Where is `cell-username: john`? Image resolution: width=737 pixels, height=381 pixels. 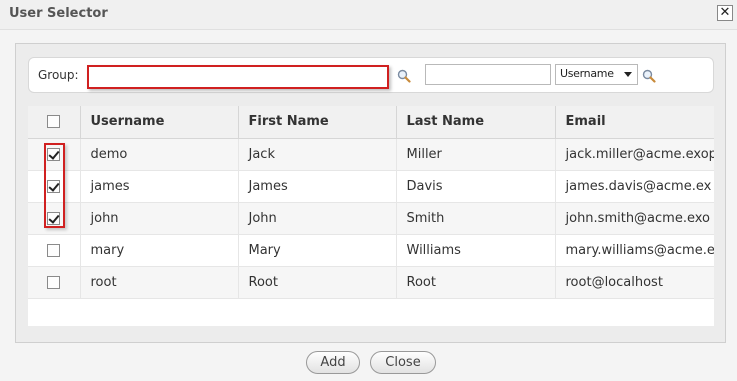 cell-username: john is located at coordinates (159, 218).